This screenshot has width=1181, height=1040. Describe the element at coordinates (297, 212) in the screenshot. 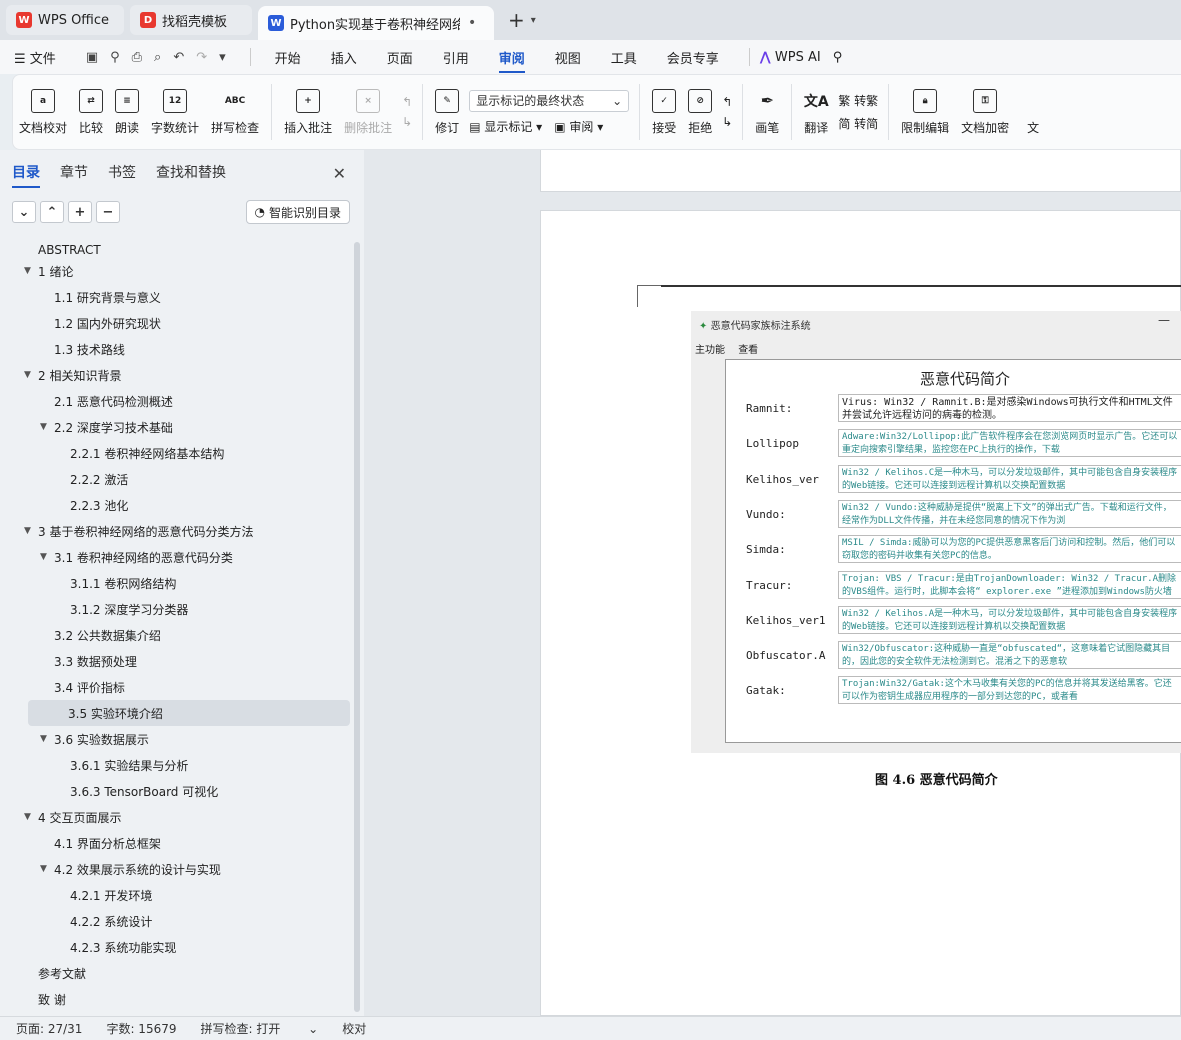

I see `smart-toc-button: ◔ 智能识别目录` at that location.